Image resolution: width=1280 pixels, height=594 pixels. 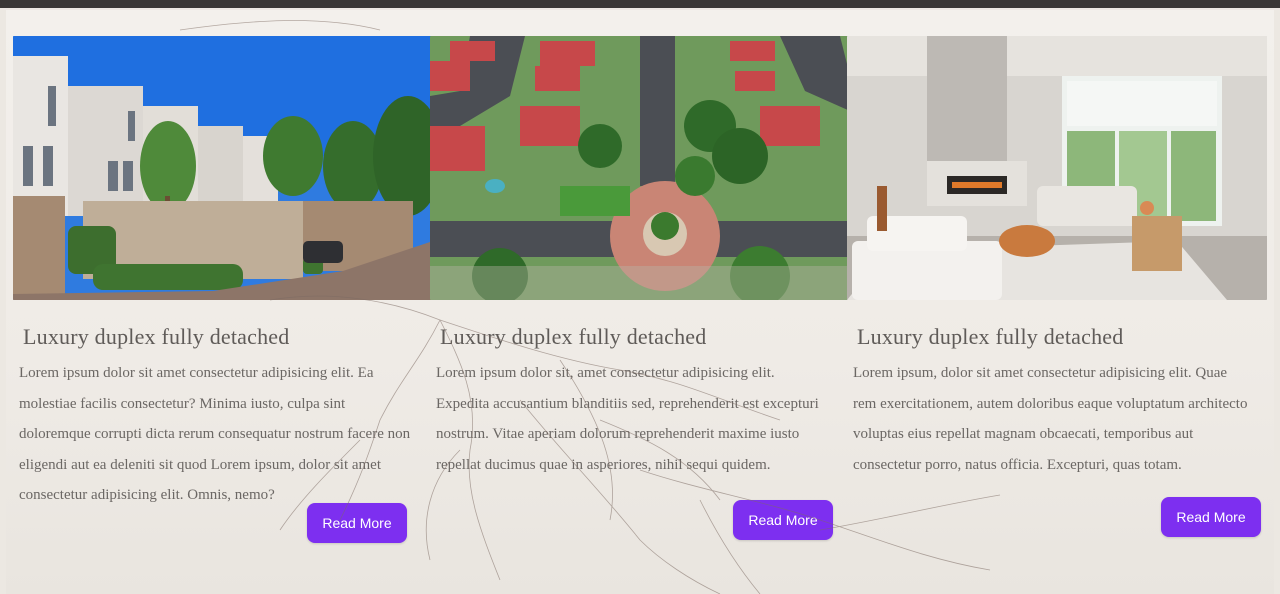 What do you see at coordinates (223, 168) in the screenshot?
I see `listing-image-townhouses` at bounding box center [223, 168].